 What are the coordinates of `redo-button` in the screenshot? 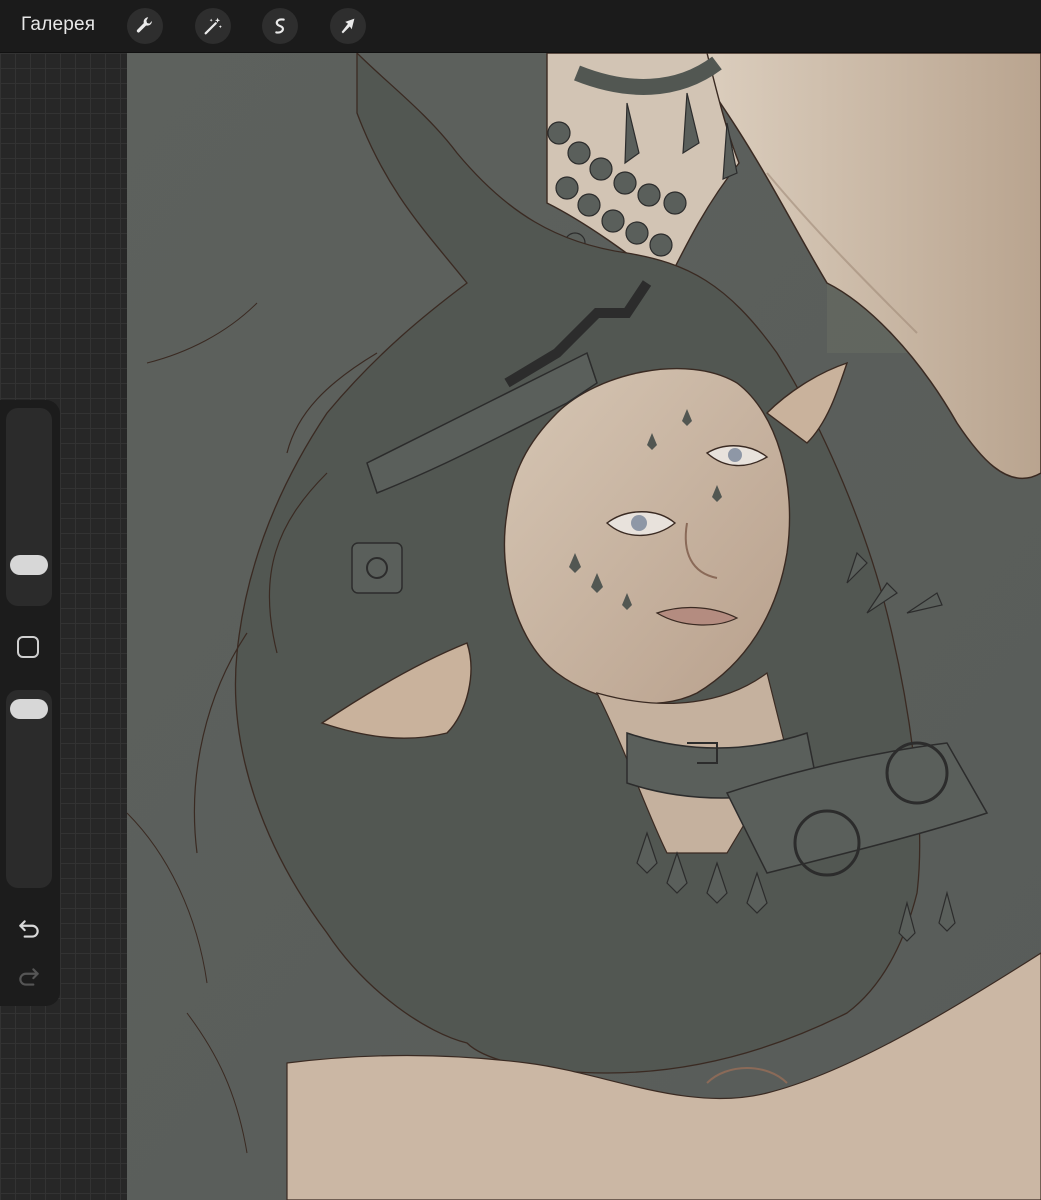 It's located at (29, 977).